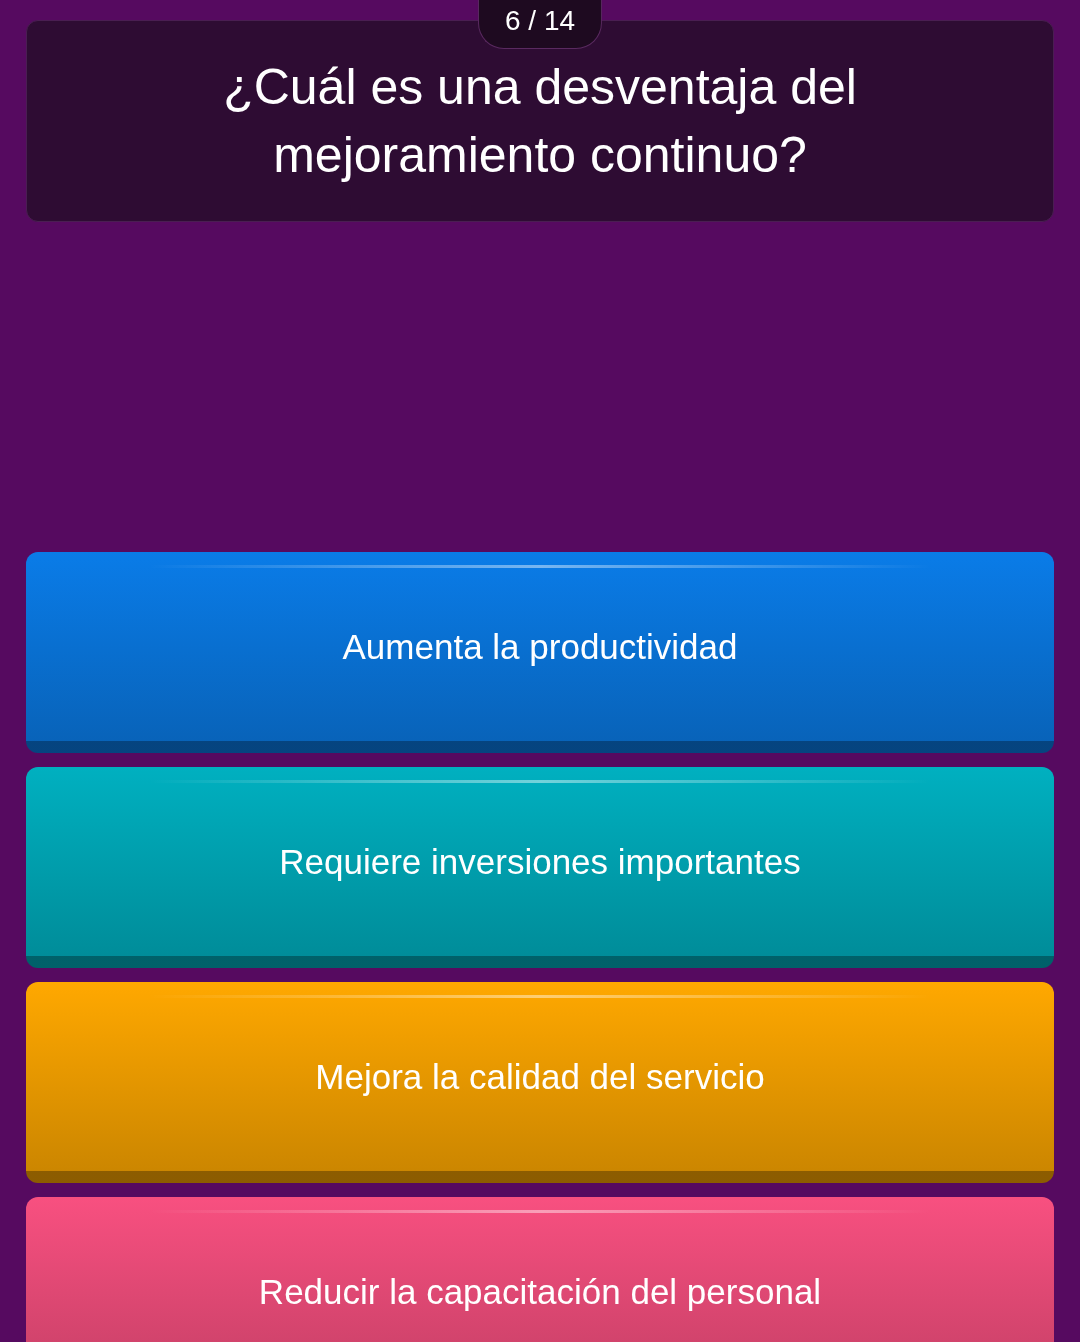  I want to click on question-counter: 6 / 14, so click(540, 24).